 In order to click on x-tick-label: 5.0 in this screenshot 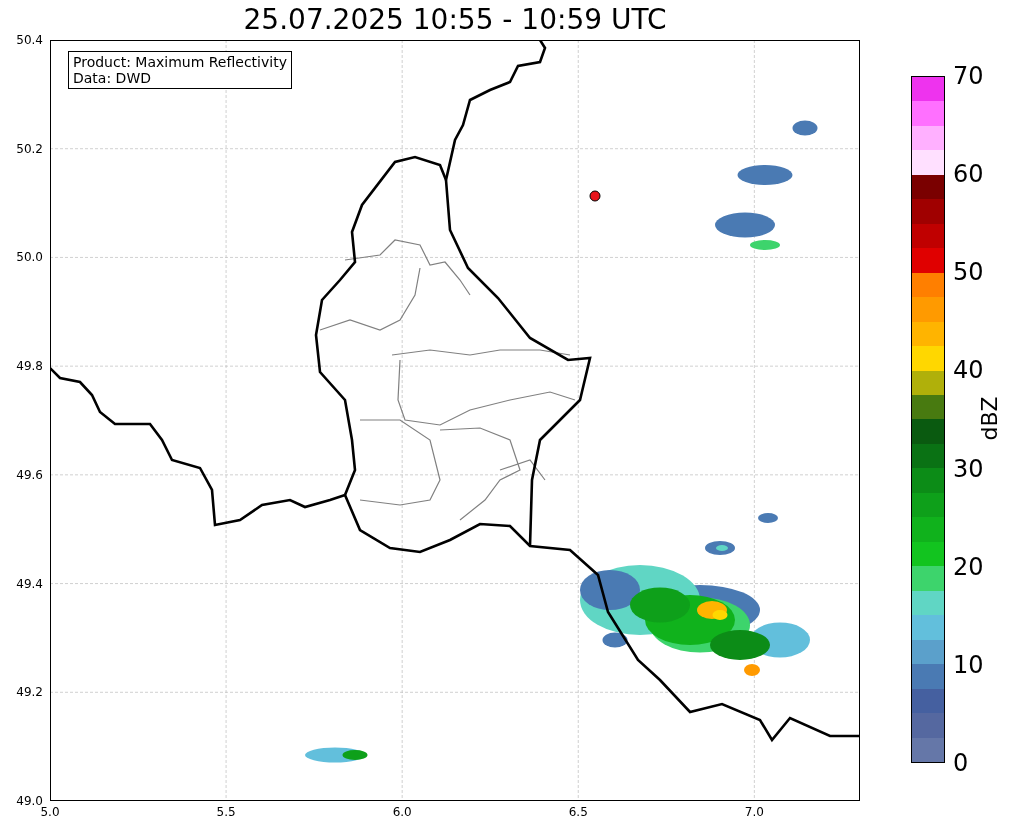, I will do `click(50, 812)`.